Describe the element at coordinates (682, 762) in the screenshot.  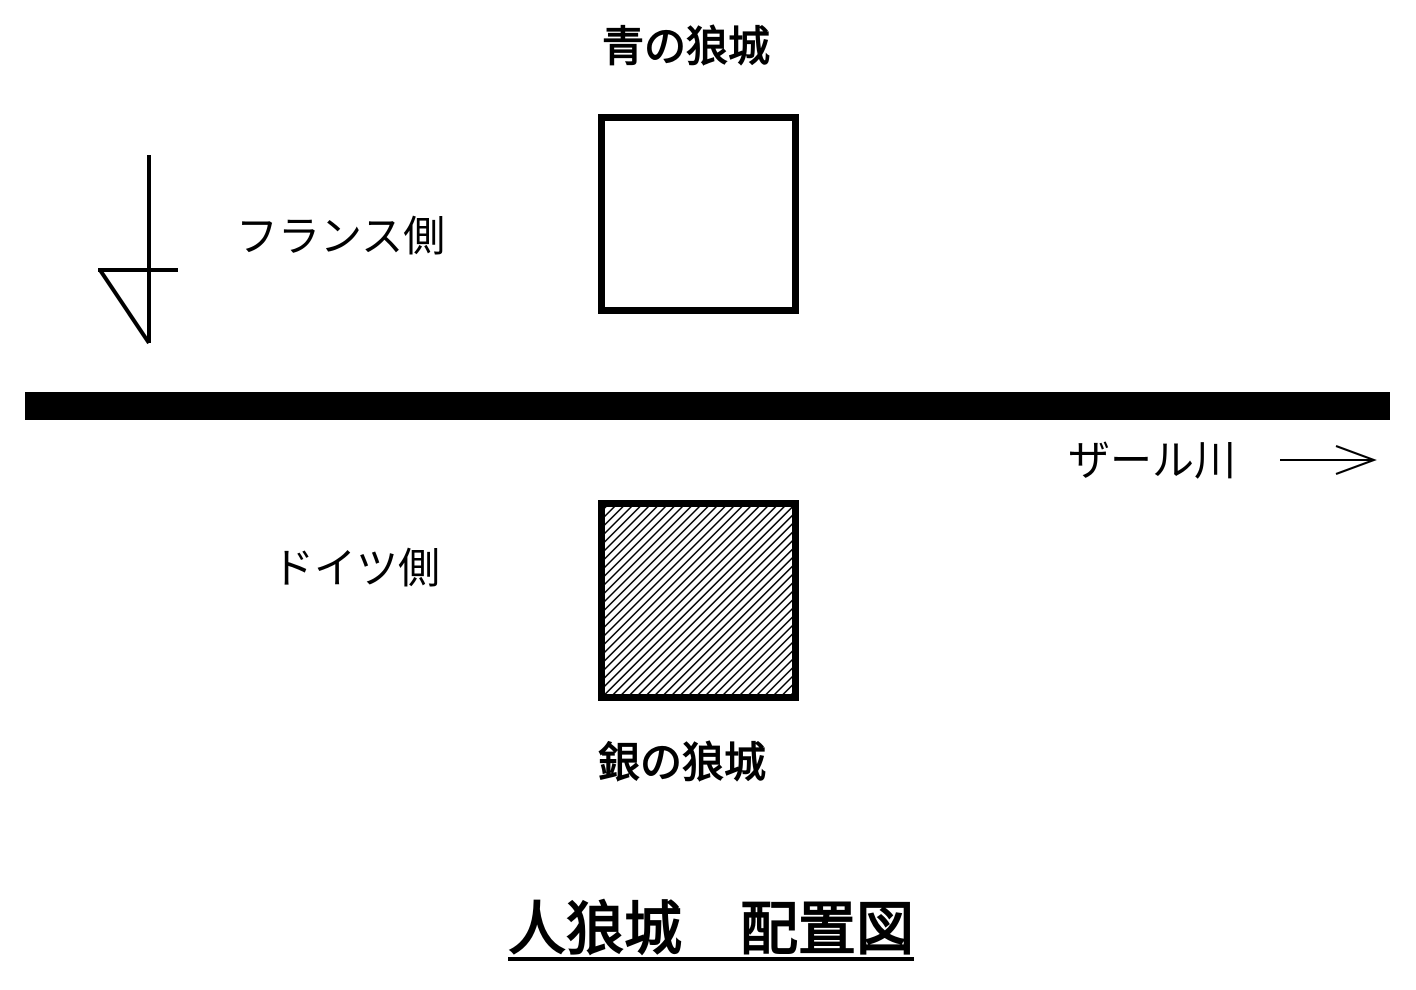
I see `silver-castle-label: 銀の狼城` at that location.